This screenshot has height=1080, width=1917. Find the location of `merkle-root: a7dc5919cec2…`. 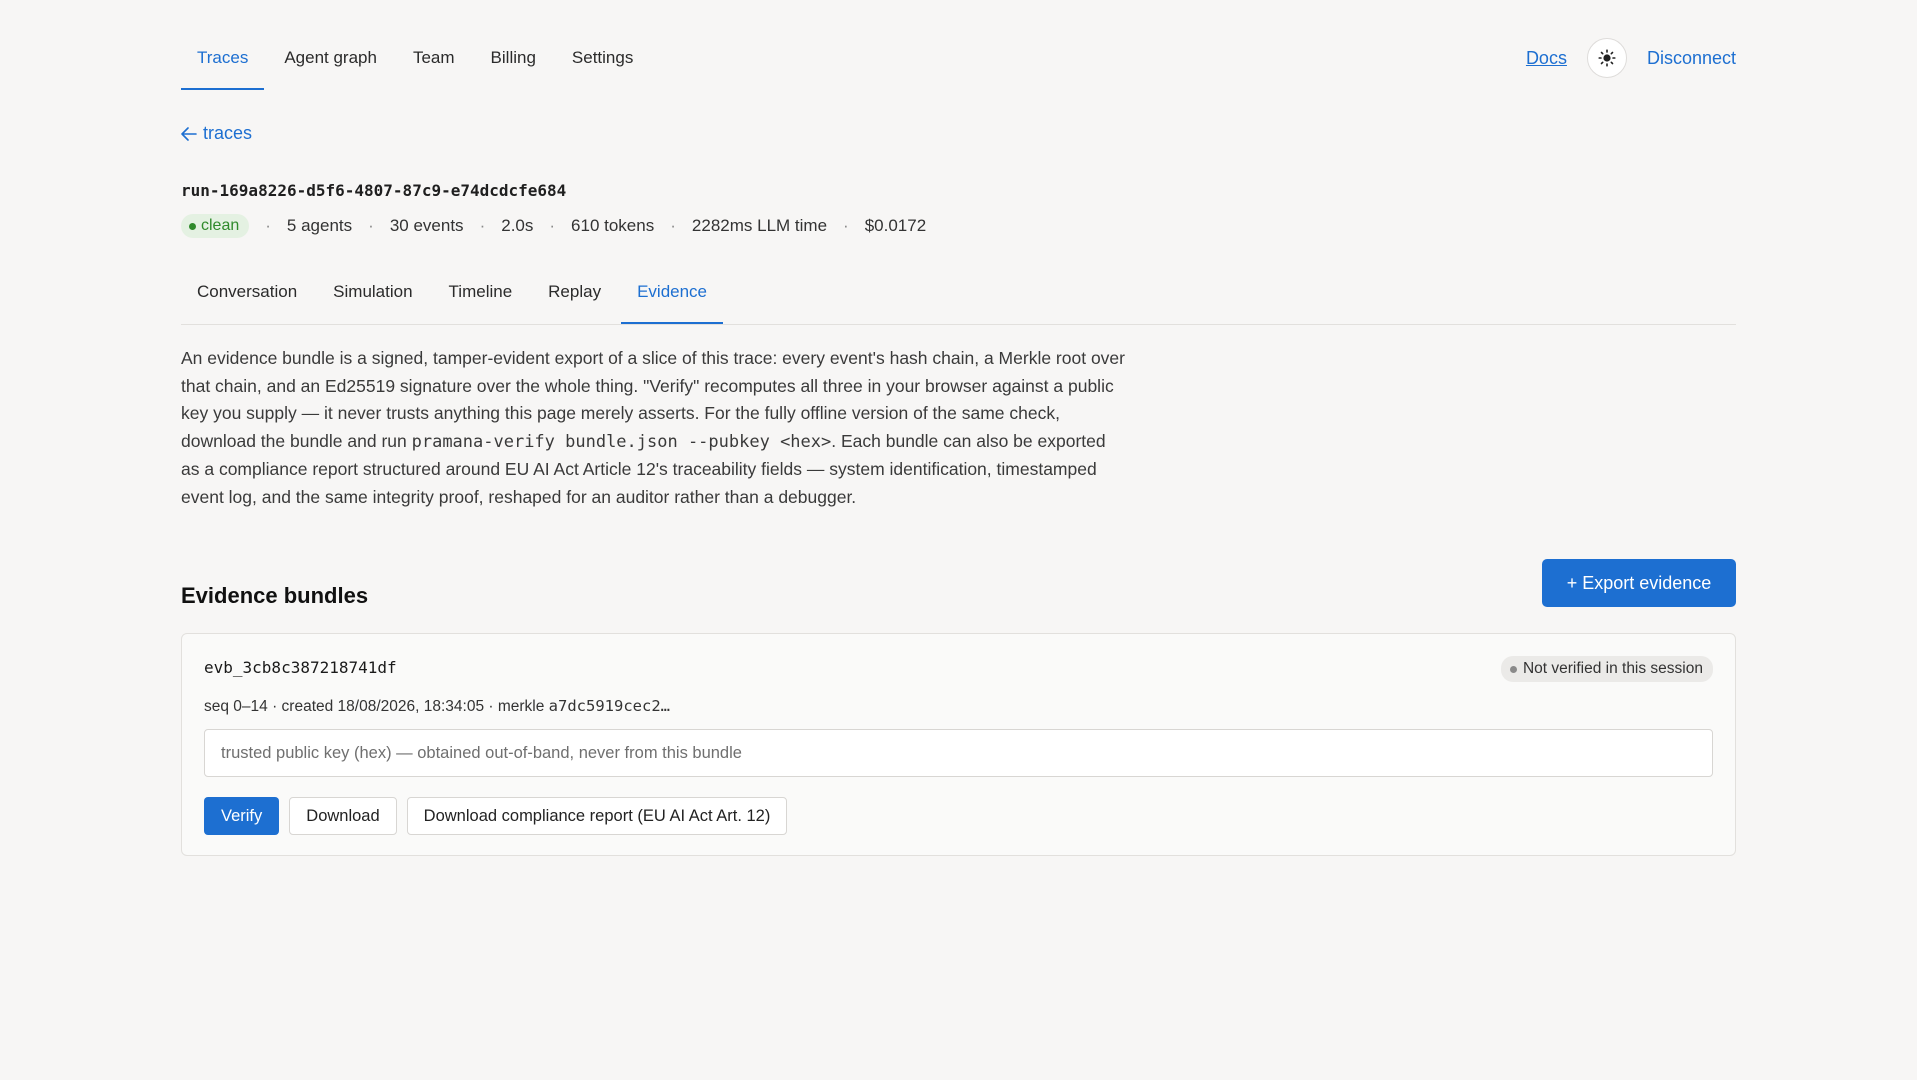

merkle-root: a7dc5919cec2… is located at coordinates (609, 706).